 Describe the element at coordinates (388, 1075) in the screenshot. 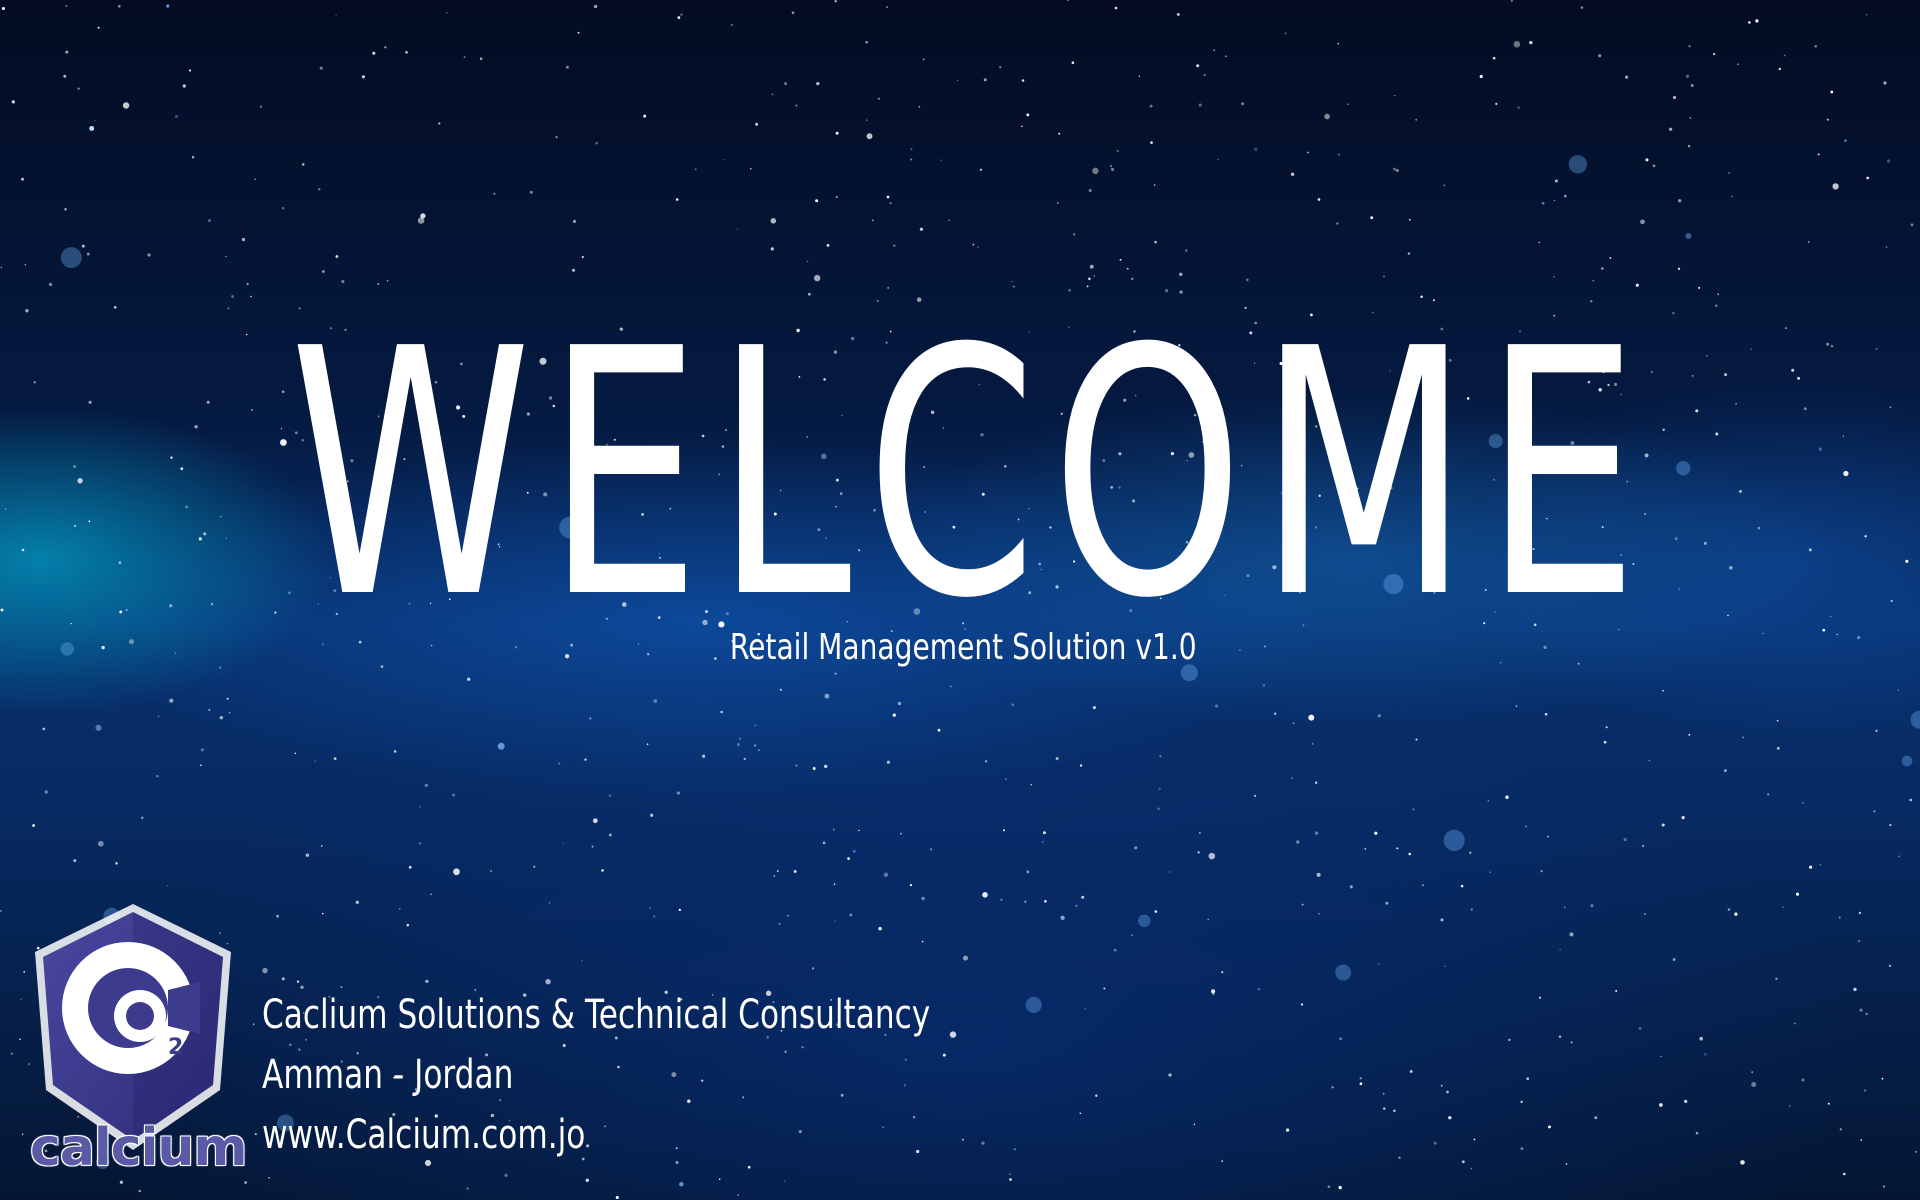

I see `company-location: Amman - Jordan` at that location.